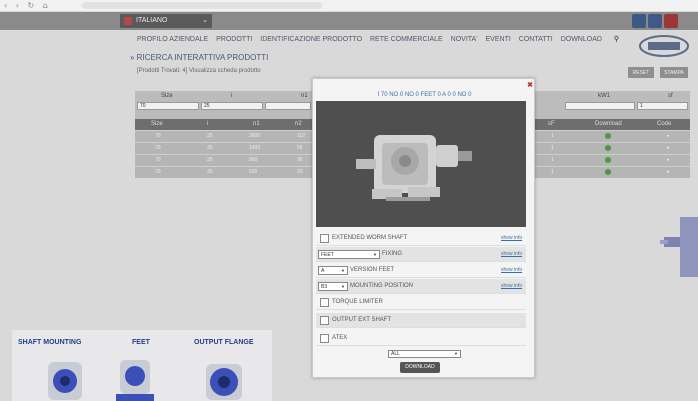  What do you see at coordinates (421, 164) in the screenshot?
I see `gearbox-3d-viewer` at bounding box center [421, 164].